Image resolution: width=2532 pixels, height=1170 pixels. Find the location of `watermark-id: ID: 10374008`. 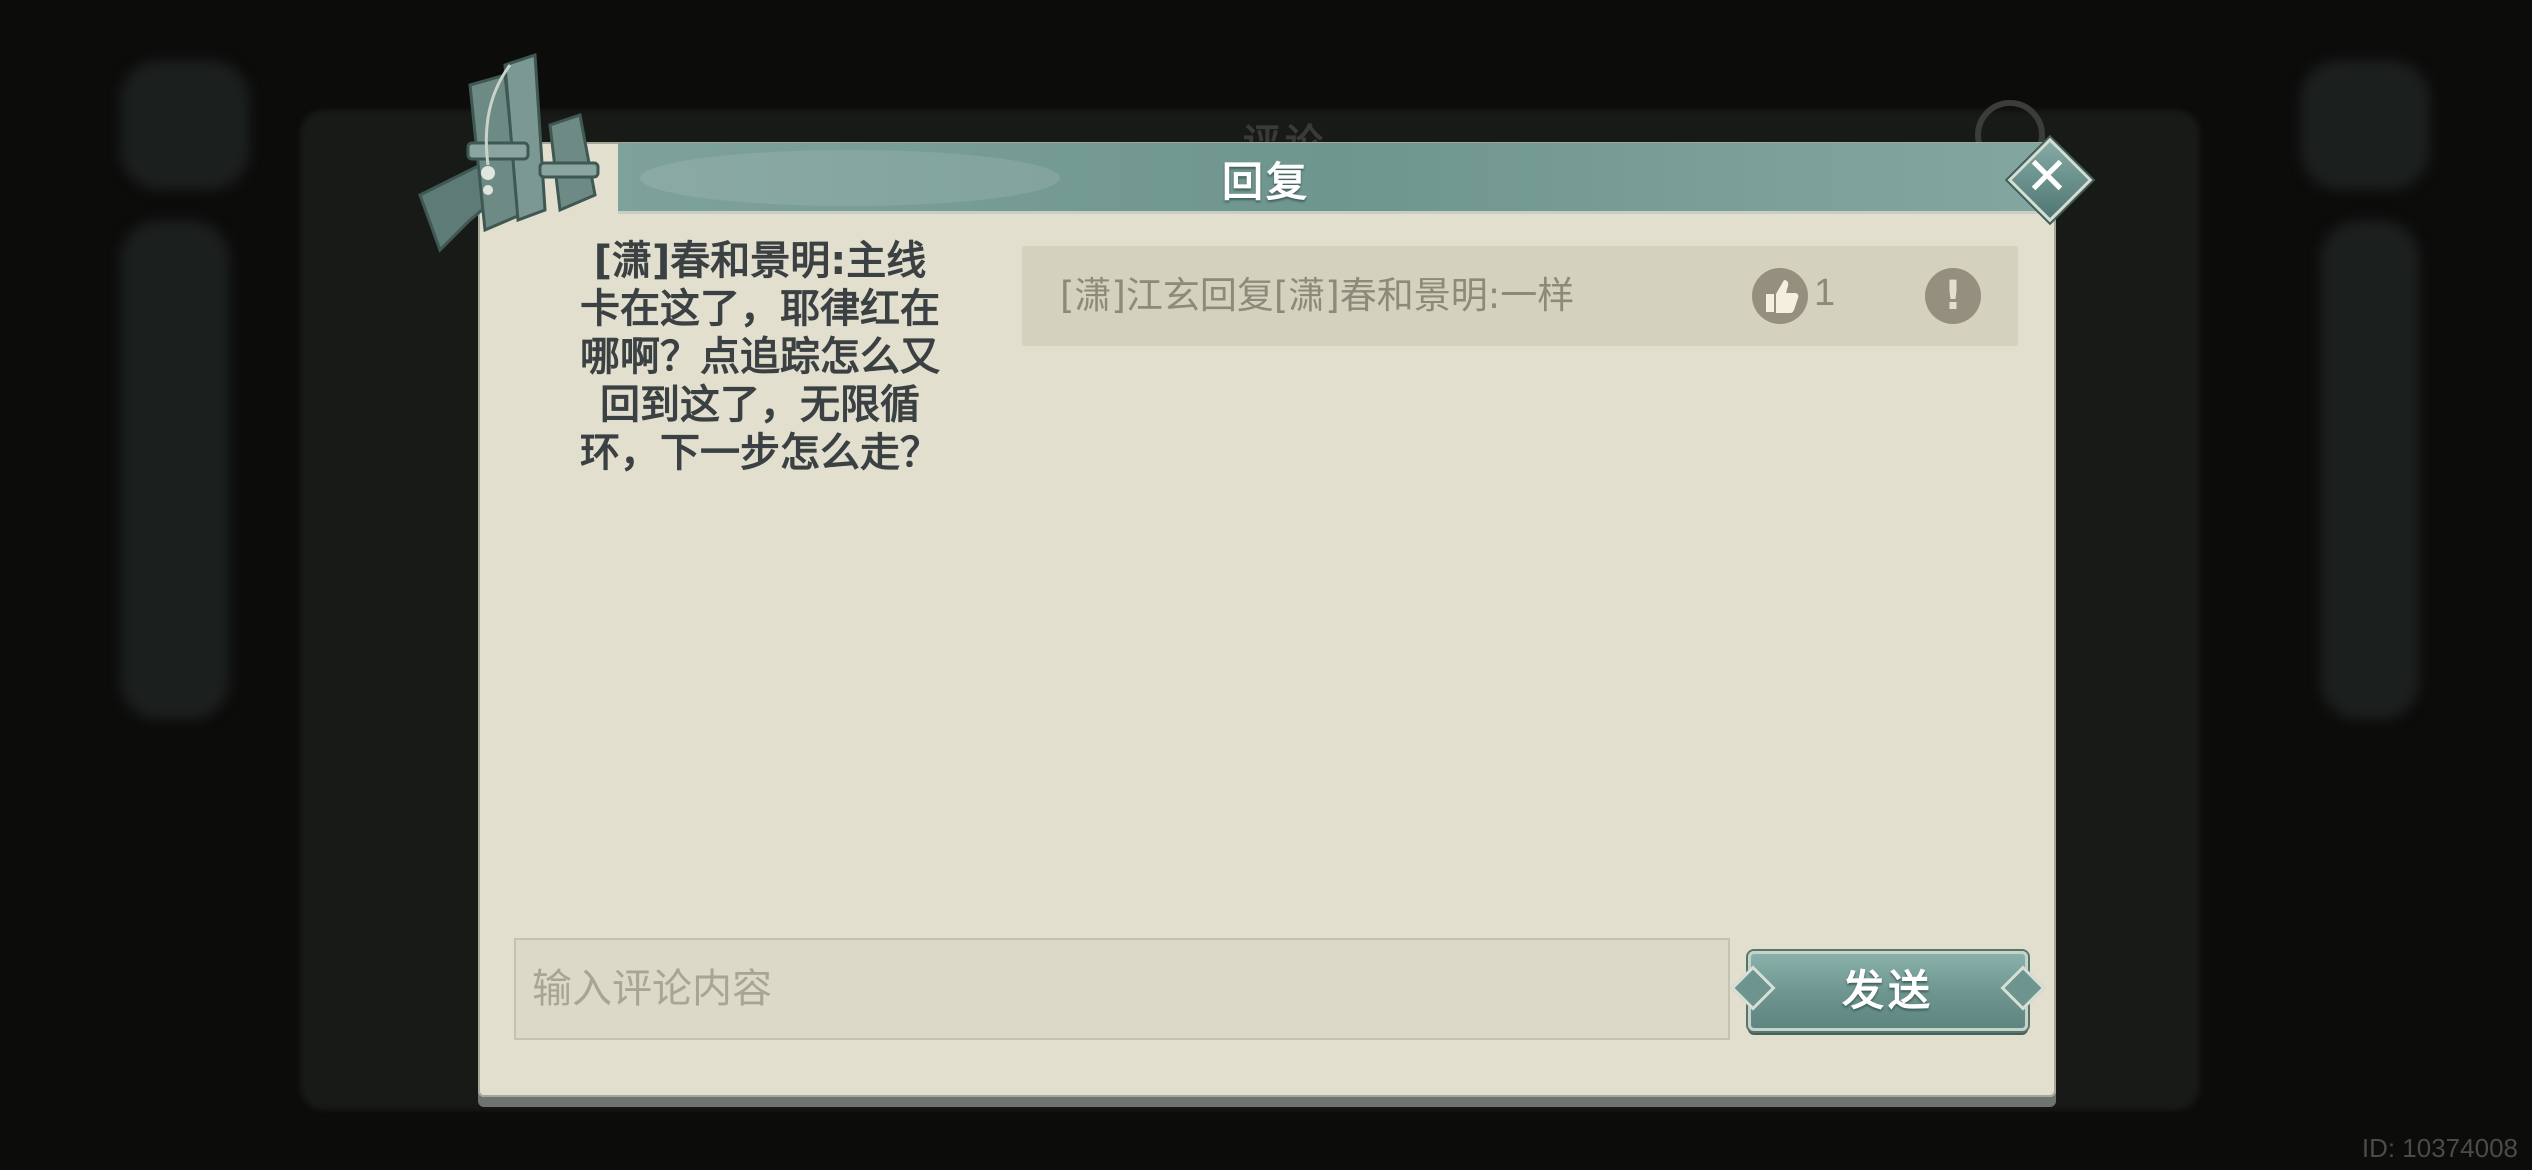

watermark-id: ID: 10374008 is located at coordinates (2439, 1148).